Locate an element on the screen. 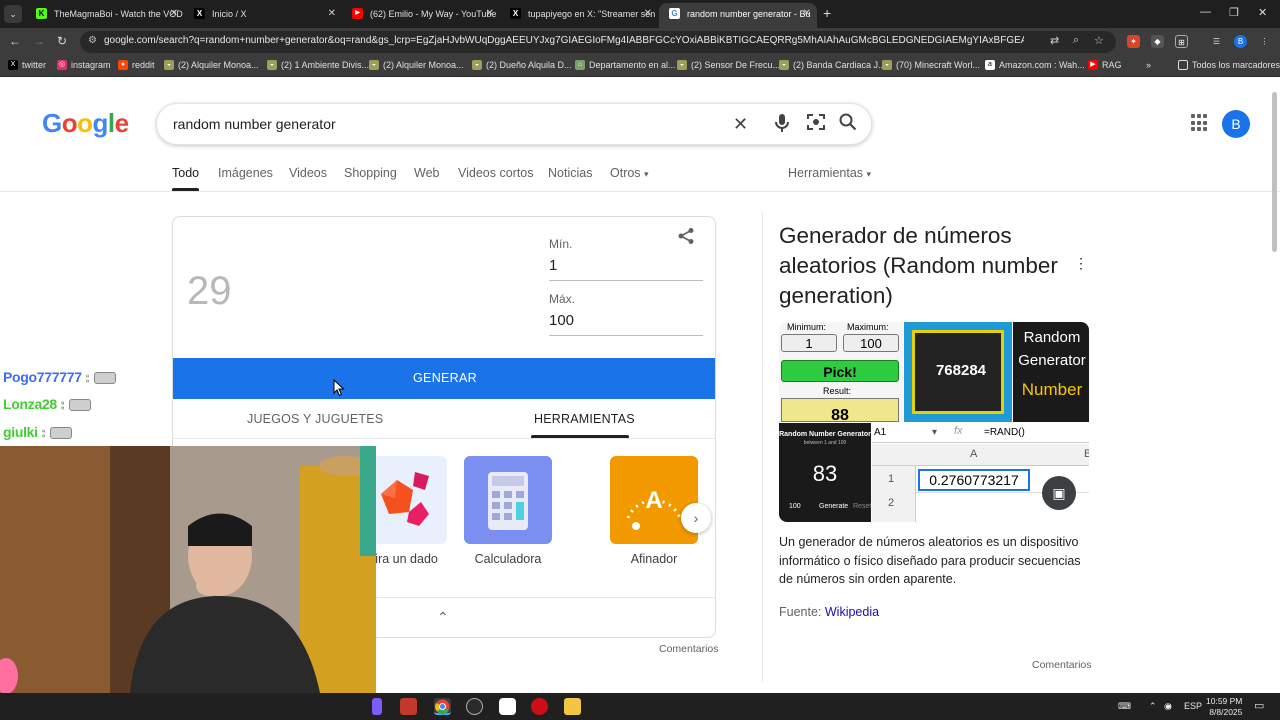 The width and height of the screenshot is (1280, 720). scrollbar-thumb is located at coordinates (1274, 172).